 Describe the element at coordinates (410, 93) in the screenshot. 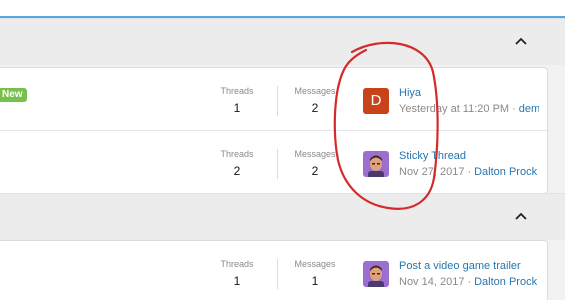

I see `last-post-title-link: Hiya` at that location.